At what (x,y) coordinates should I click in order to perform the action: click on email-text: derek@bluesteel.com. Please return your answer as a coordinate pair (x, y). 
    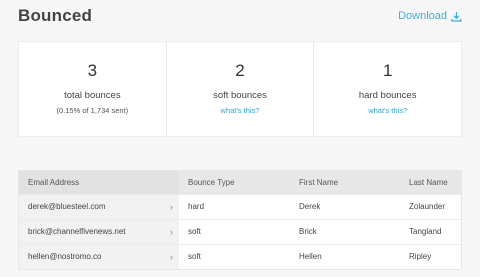
    Looking at the image, I should click on (67, 206).